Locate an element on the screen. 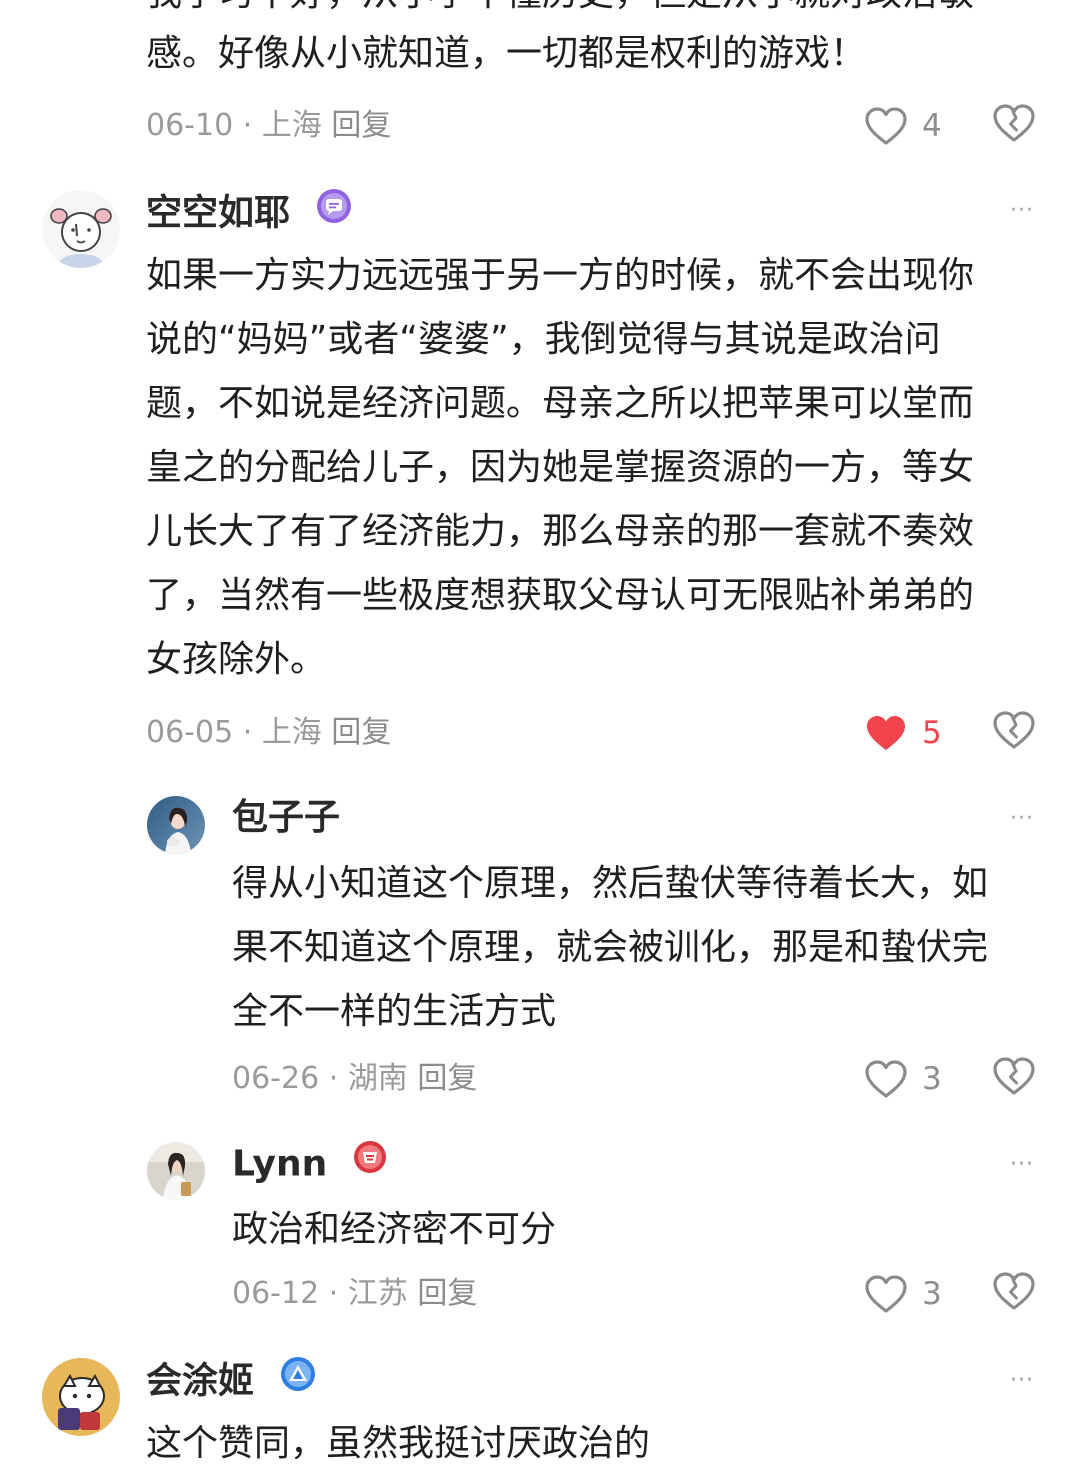 This screenshot has width=1080, height=1476. comment-meta: 06-26 · 湖南 回复 is located at coordinates (355, 1078).